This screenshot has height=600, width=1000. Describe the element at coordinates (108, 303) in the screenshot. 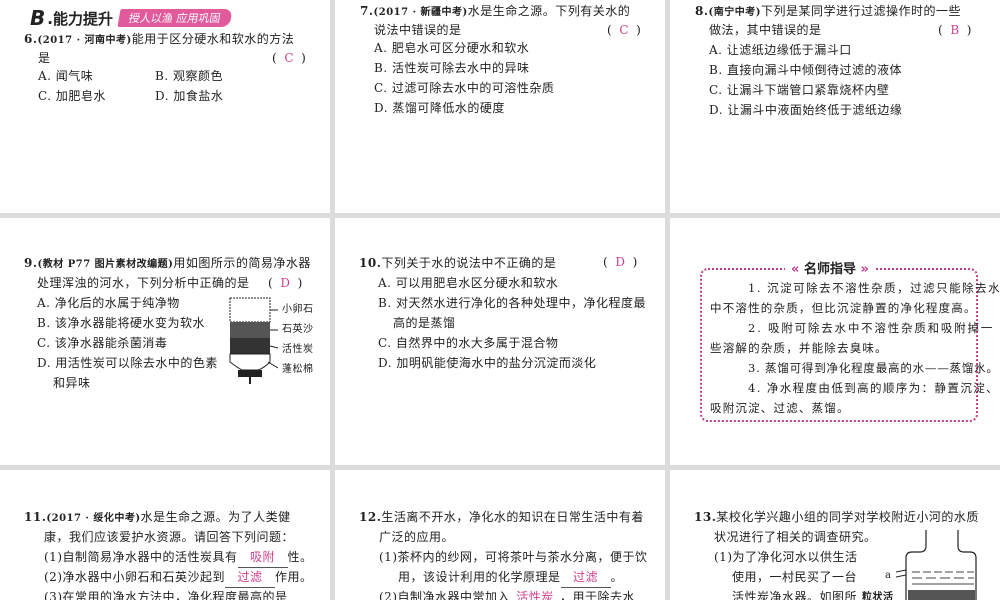

I see `option: A. 净化后的水属于纯净物` at that location.